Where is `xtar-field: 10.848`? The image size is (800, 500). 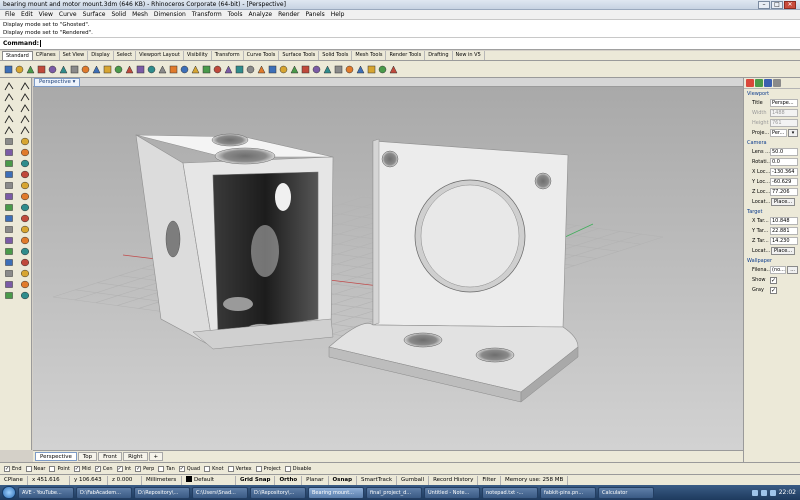
xtar-field: 10.848 is located at coordinates (784, 221).